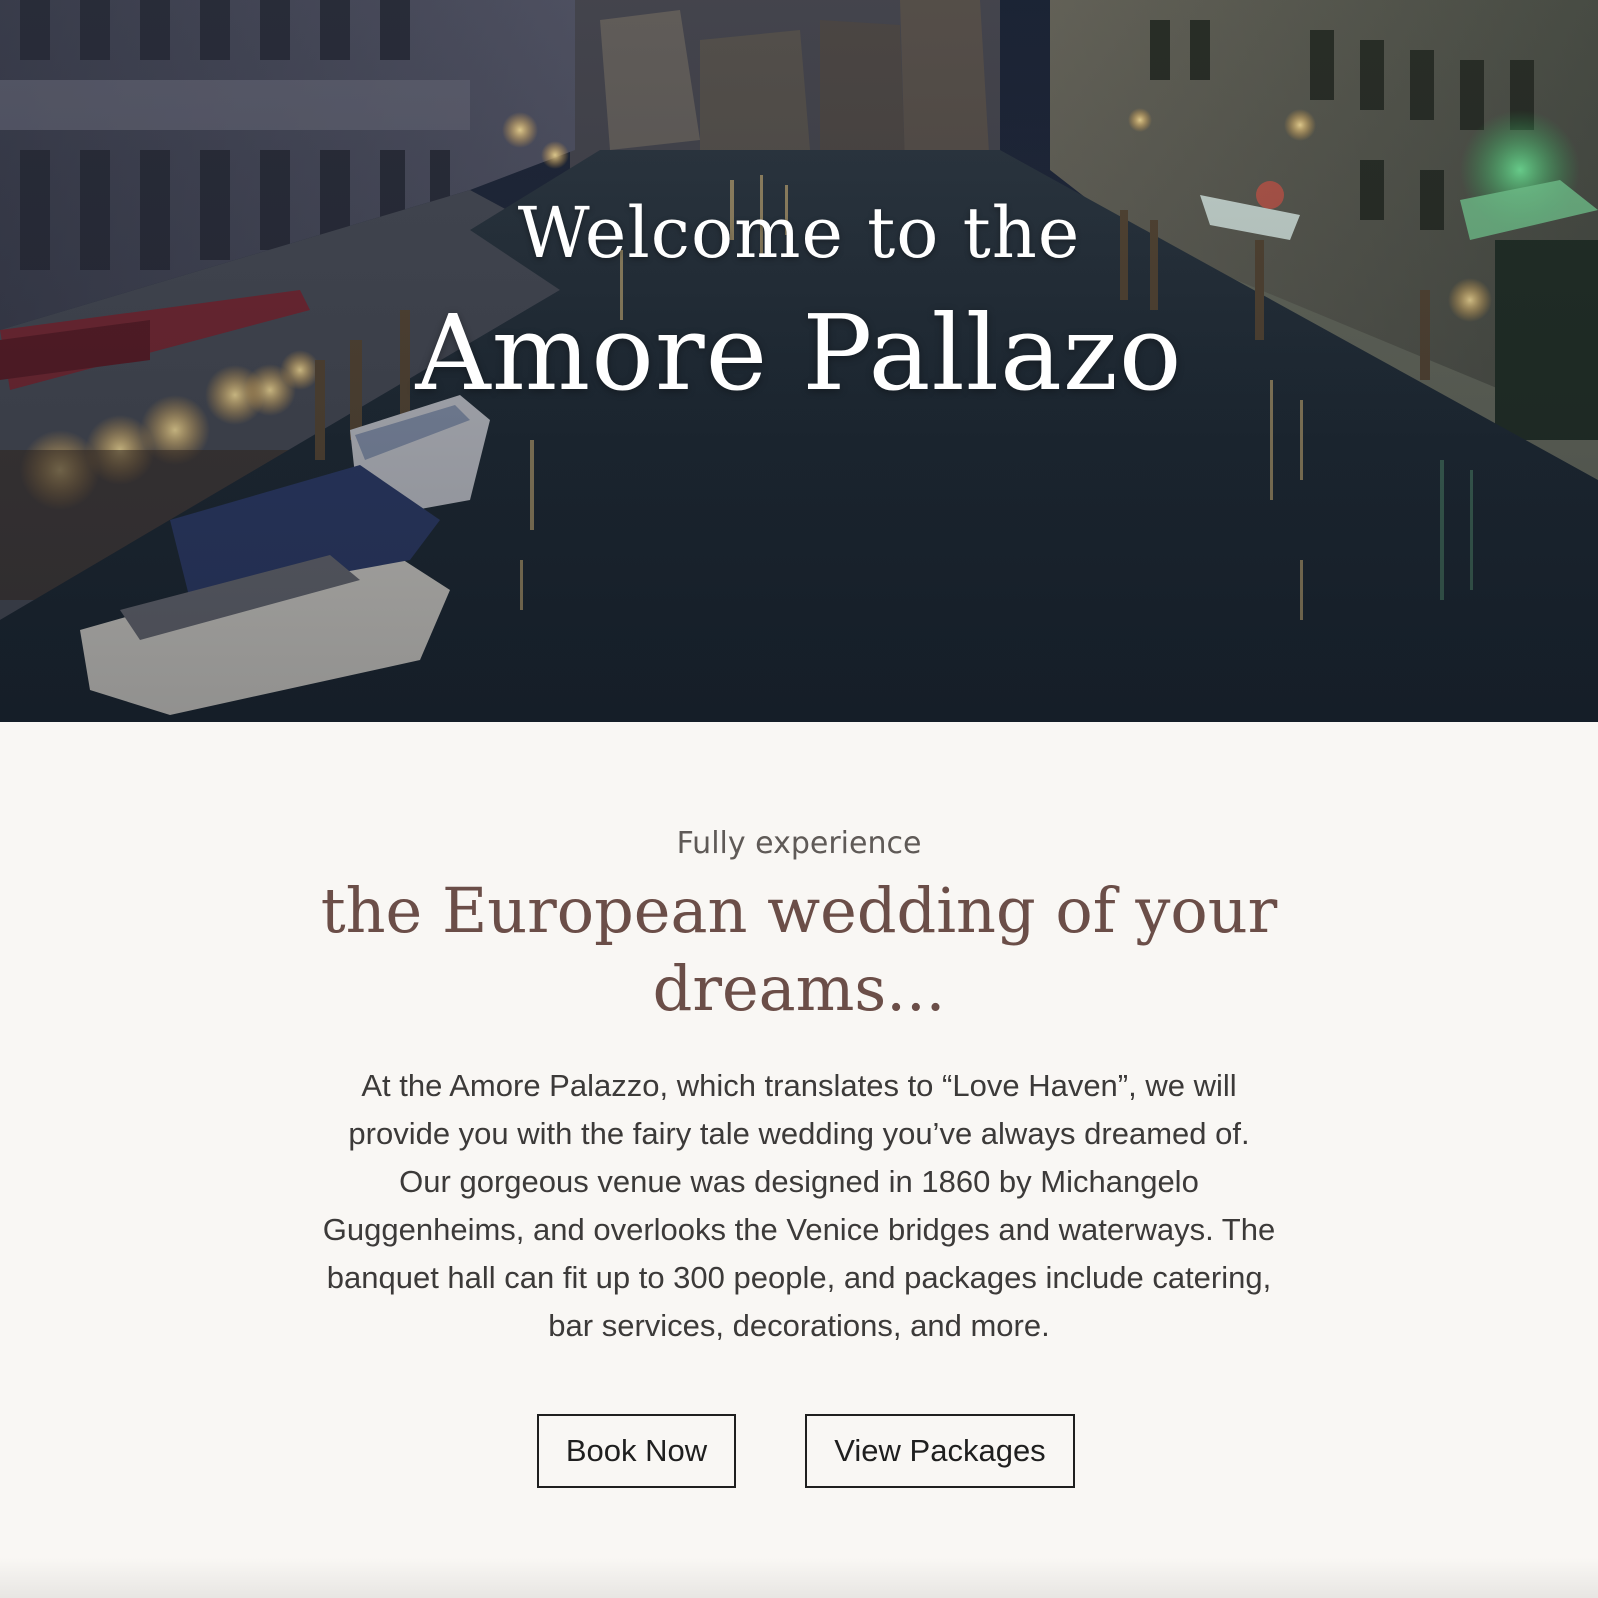 The image size is (1598, 1598). I want to click on view-packages-button: View Packages, so click(940, 1451).